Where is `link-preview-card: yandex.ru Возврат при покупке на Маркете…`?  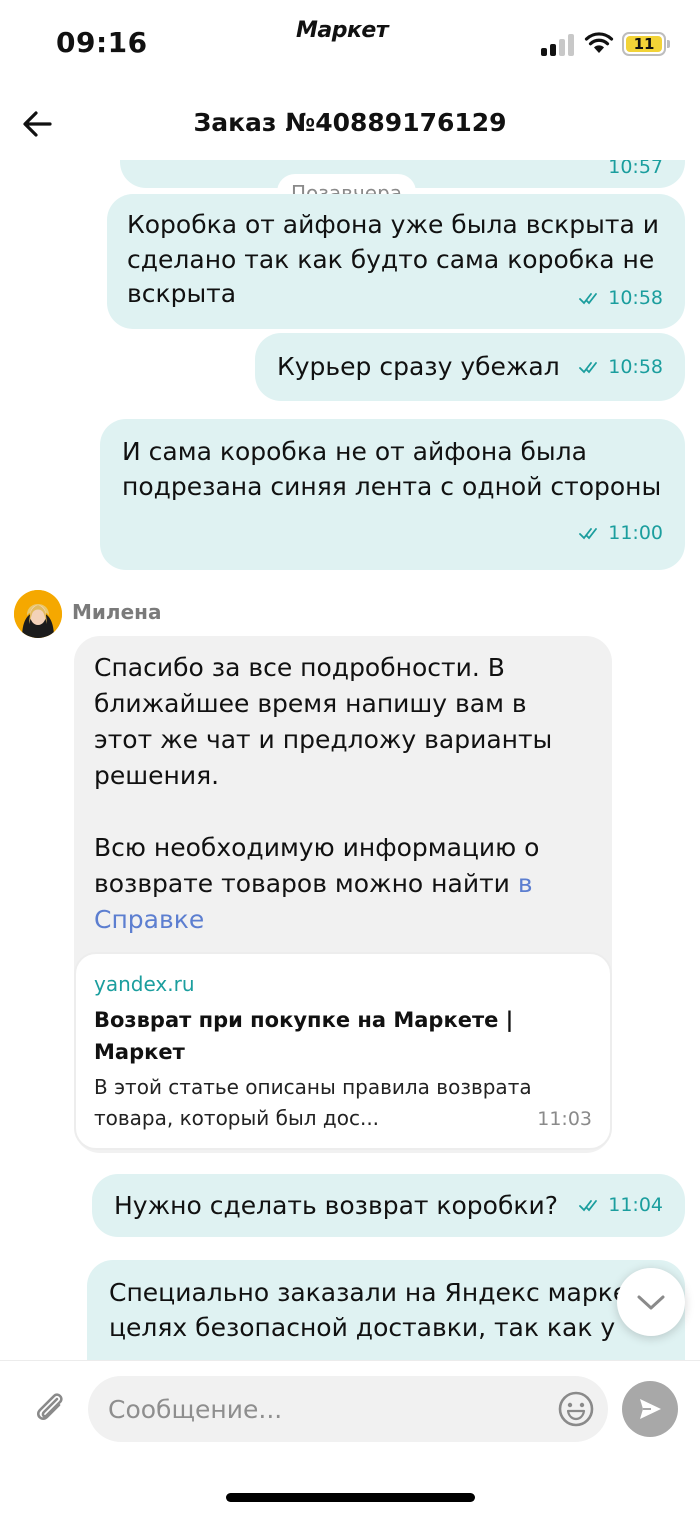 link-preview-card: yandex.ru Возврат при покупке на Маркете… is located at coordinates (343, 1051).